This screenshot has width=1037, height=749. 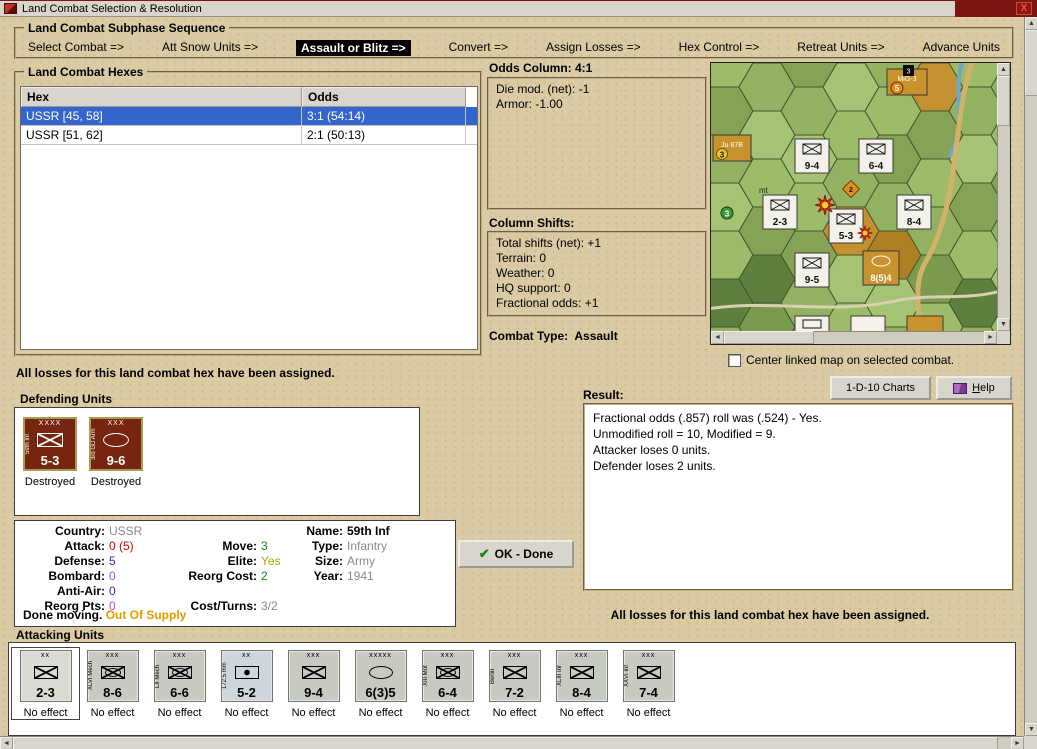 What do you see at coordinates (541, 68) in the screenshot?
I see `odds-column-title: Odds Column: 4:1` at bounding box center [541, 68].